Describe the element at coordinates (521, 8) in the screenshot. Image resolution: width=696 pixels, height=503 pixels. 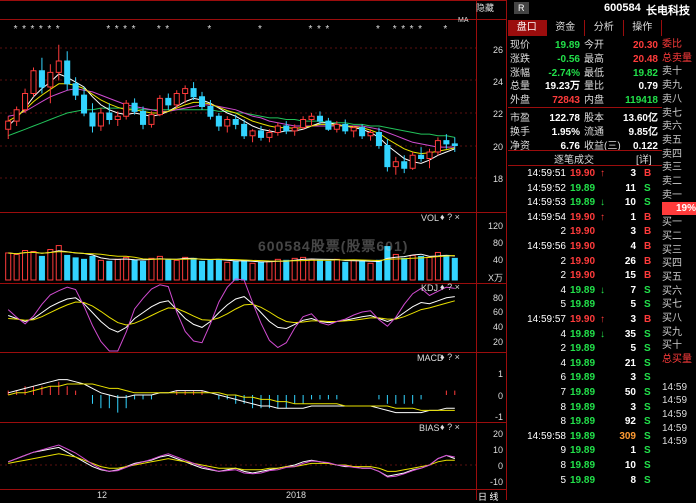
I see `r-badge: R` at that location.